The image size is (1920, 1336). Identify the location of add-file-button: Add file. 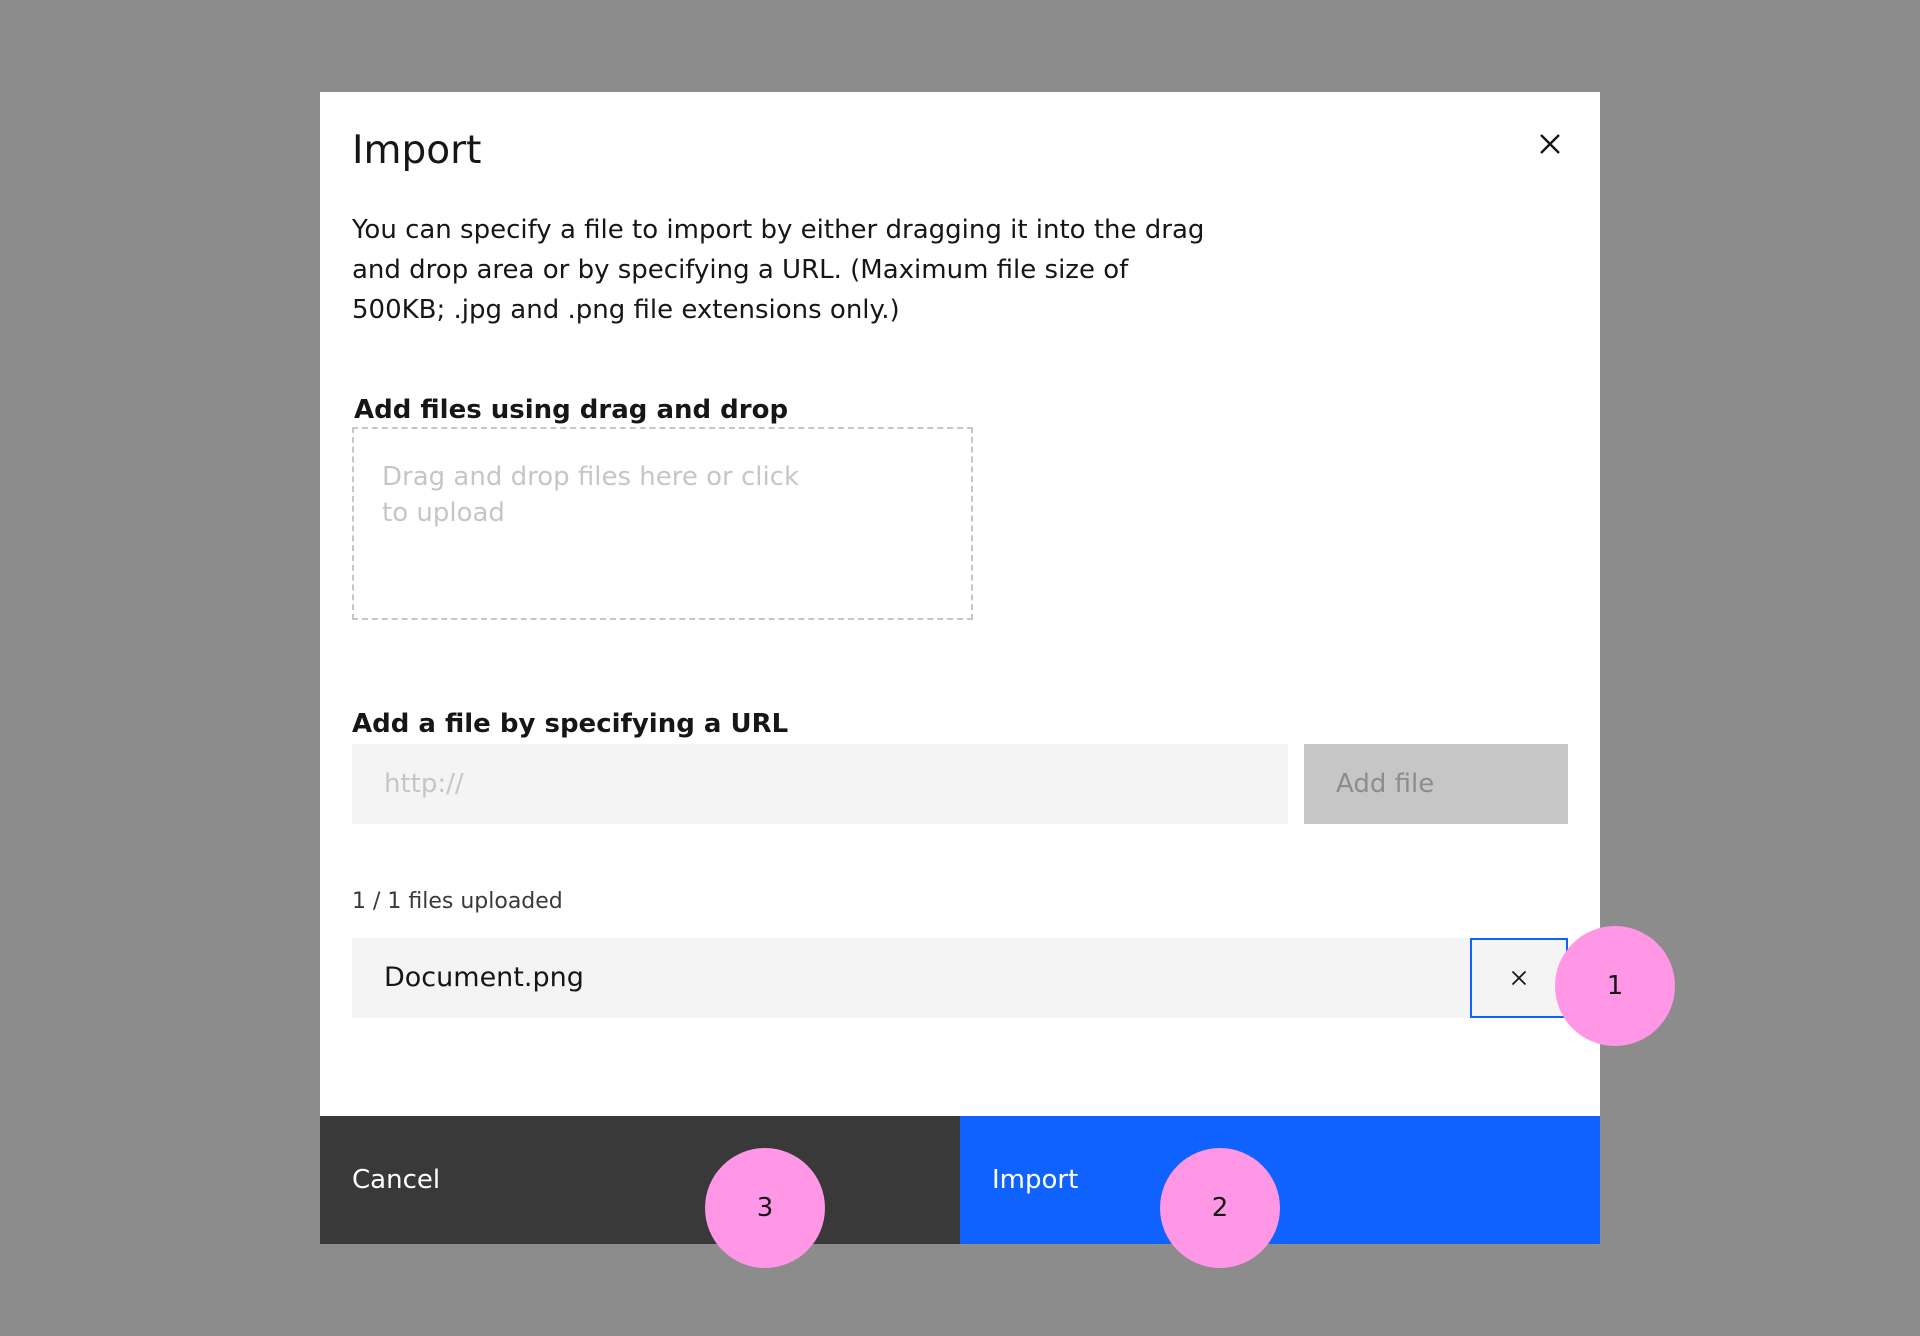
(1436, 784).